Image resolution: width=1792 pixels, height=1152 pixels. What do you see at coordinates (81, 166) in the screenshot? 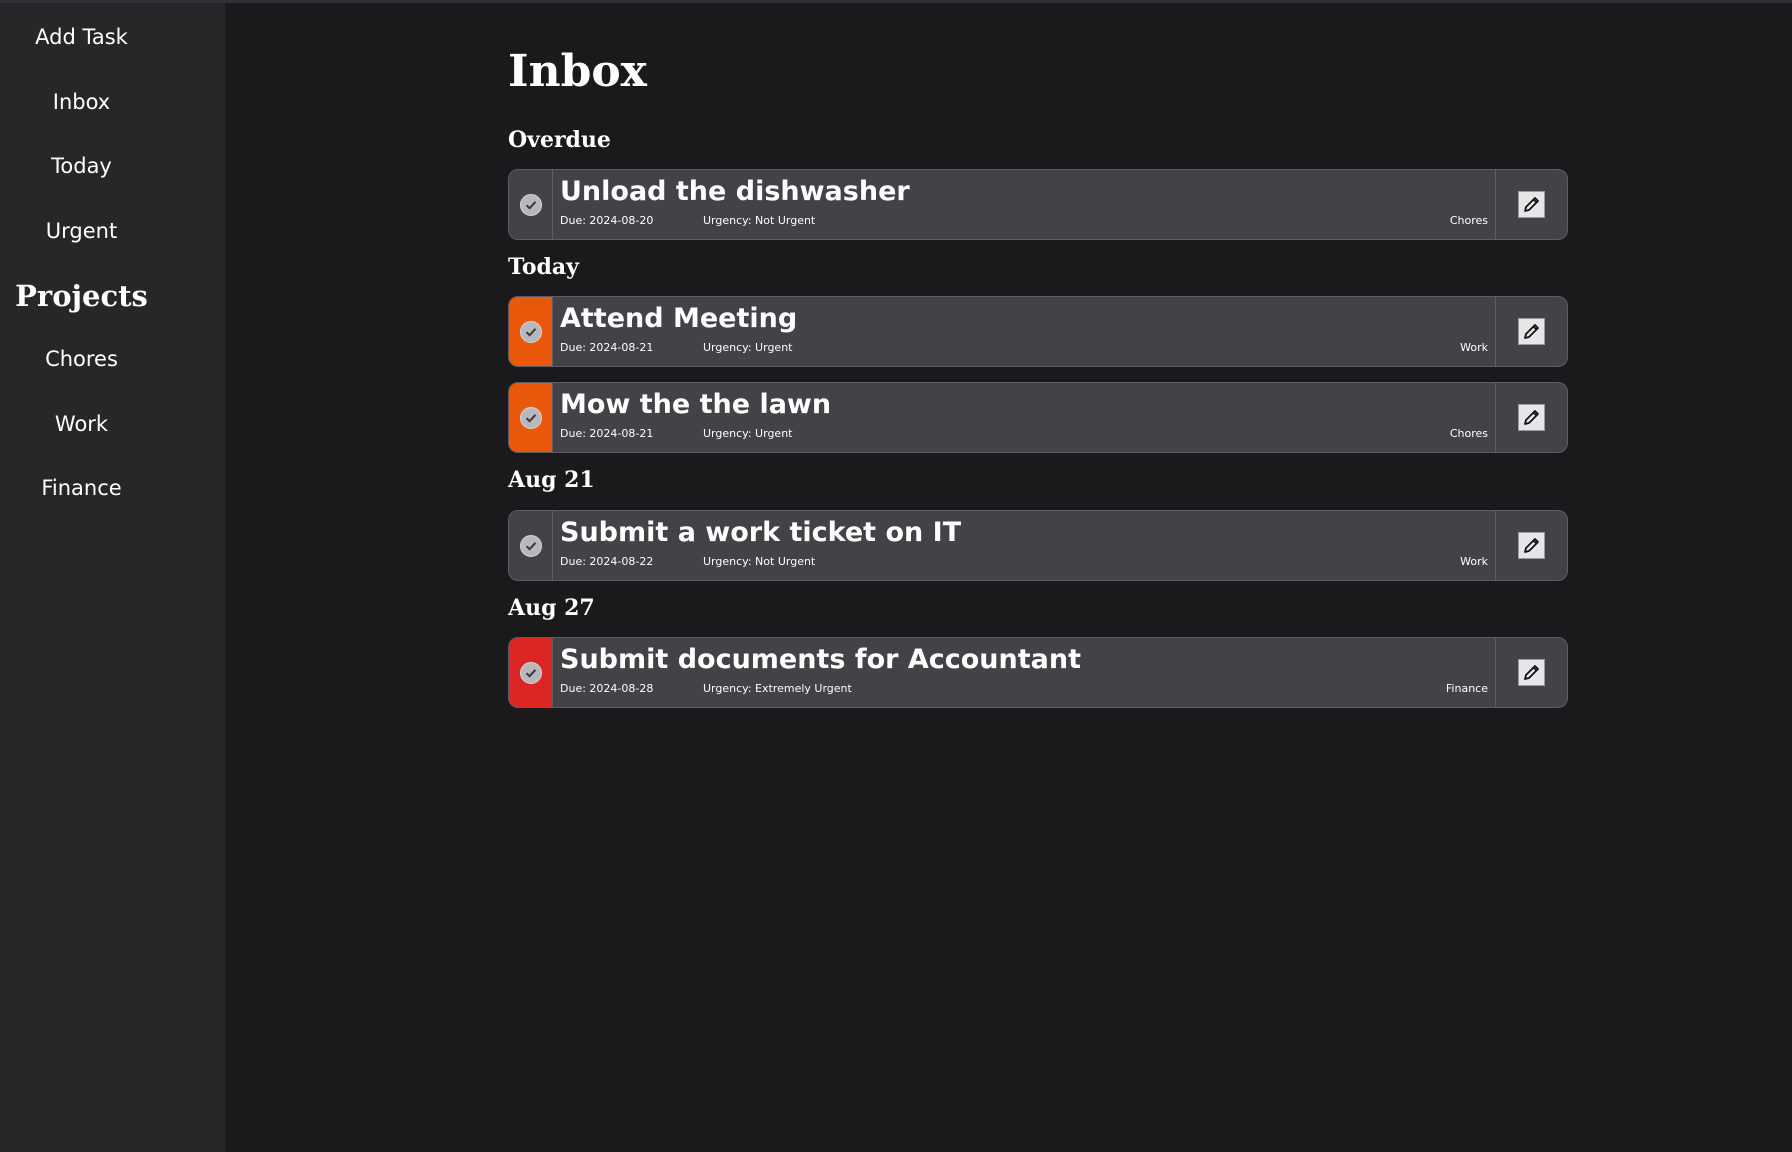
I see `sidebar-item-today: Today` at bounding box center [81, 166].